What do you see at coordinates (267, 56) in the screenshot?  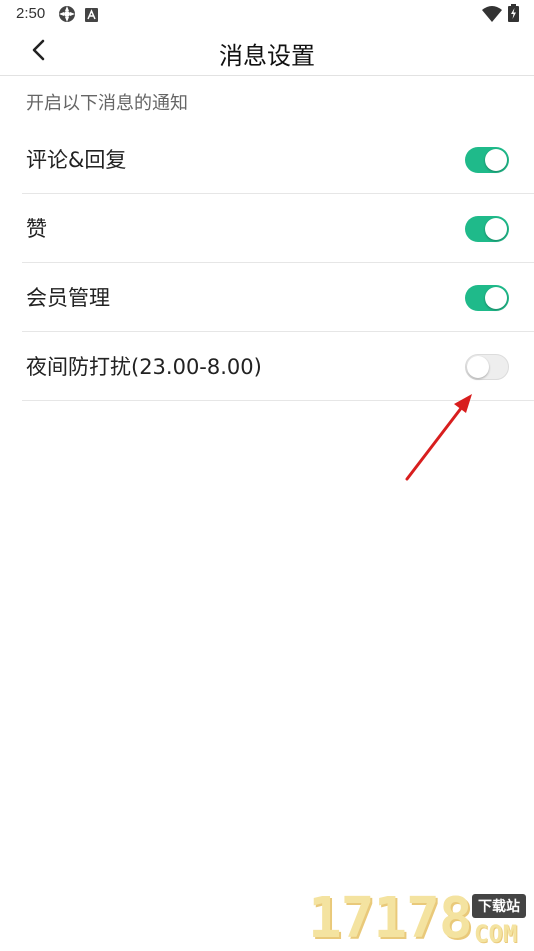 I see `page-title: 消息设置` at bounding box center [267, 56].